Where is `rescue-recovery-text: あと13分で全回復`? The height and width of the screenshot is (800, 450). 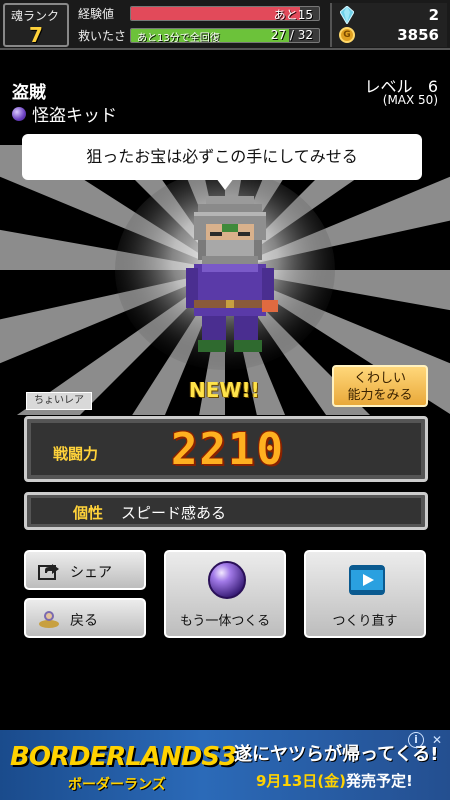
rescue-recovery-text: あと13分で全回復 is located at coordinates (178, 38).